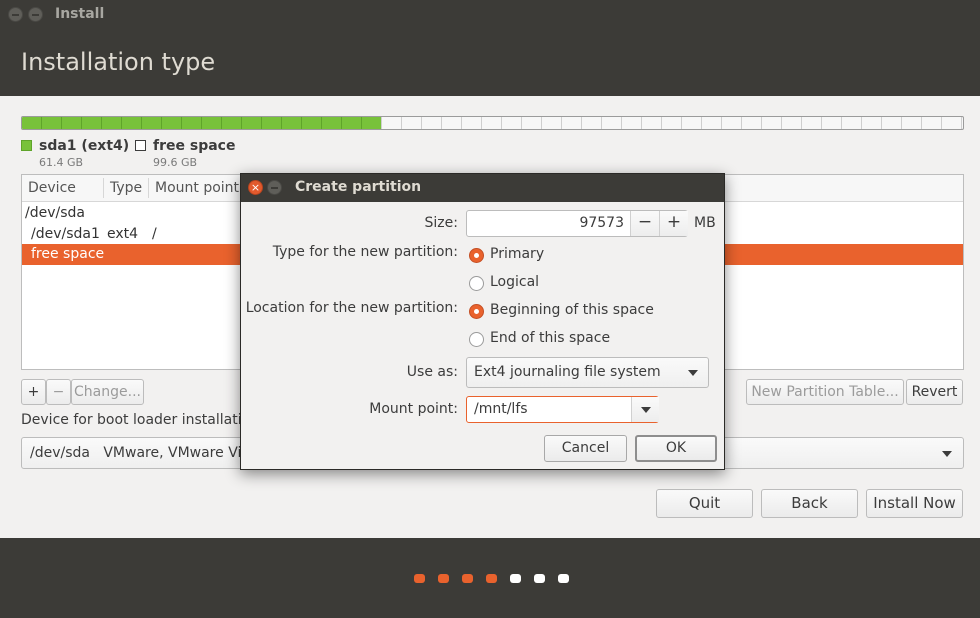  Describe the element at coordinates (126, 188) in the screenshot. I see `column-header-type: Type` at that location.